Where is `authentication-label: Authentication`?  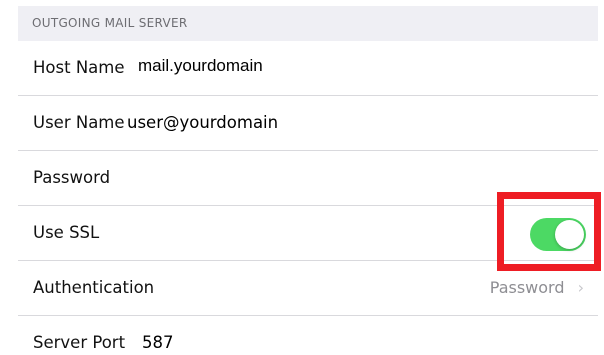
authentication-label: Authentication is located at coordinates (94, 287).